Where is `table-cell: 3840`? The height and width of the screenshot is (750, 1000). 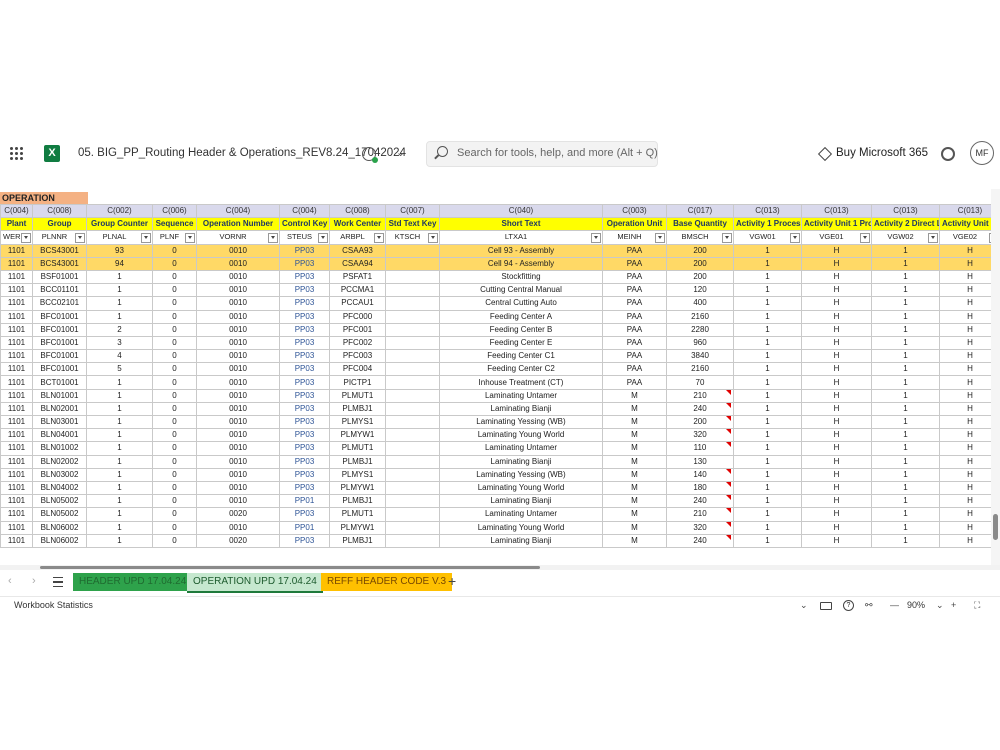
table-cell: 3840 is located at coordinates (700, 356).